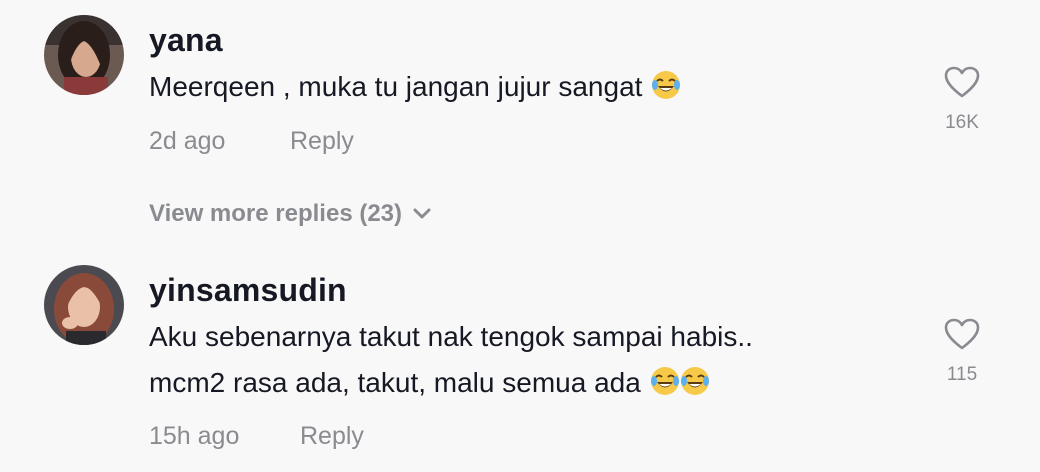 The image size is (1040, 472). What do you see at coordinates (962, 100) in the screenshot?
I see `like-button: 16K` at bounding box center [962, 100].